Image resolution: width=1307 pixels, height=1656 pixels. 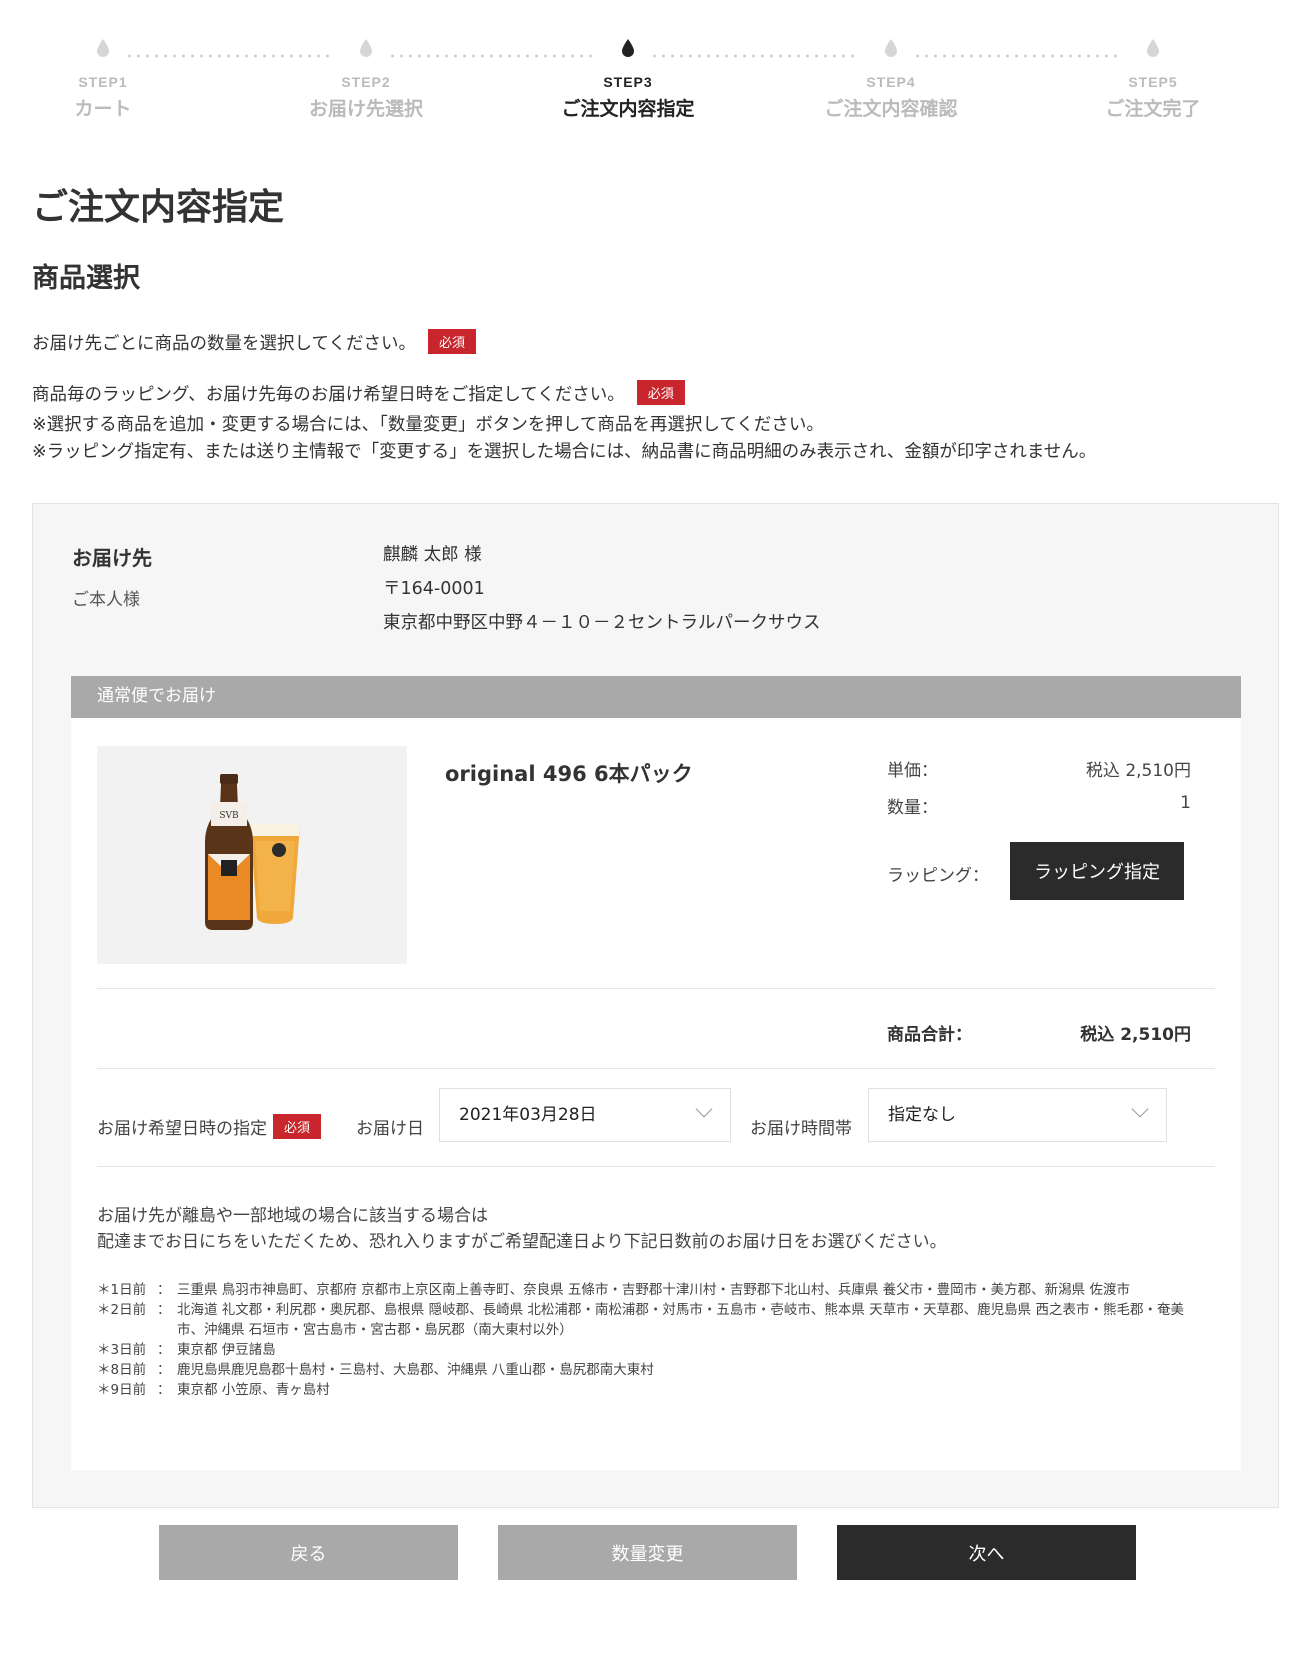 What do you see at coordinates (390, 1129) in the screenshot?
I see `delivery-date-label: お届け日` at bounding box center [390, 1129].